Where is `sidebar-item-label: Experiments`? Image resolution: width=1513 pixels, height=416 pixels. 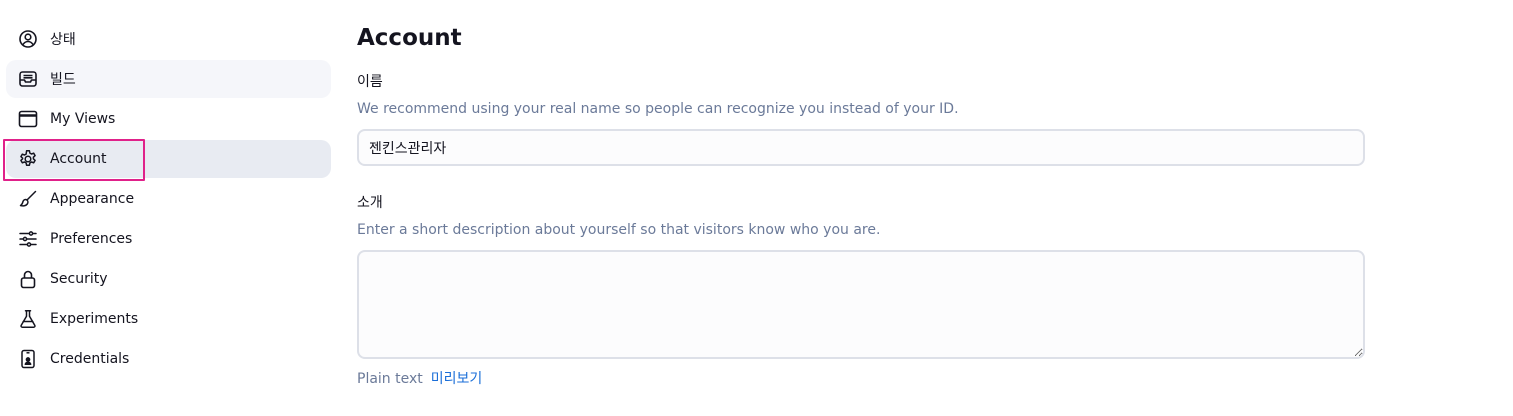 sidebar-item-label: Experiments is located at coordinates (94, 319).